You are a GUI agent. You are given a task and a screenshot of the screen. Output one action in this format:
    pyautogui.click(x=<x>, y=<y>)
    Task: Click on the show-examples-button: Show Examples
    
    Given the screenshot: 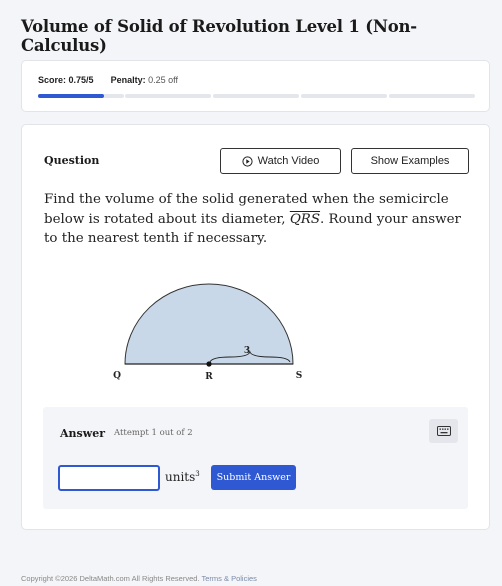 What is the action you would take?
    pyautogui.click(x=410, y=161)
    